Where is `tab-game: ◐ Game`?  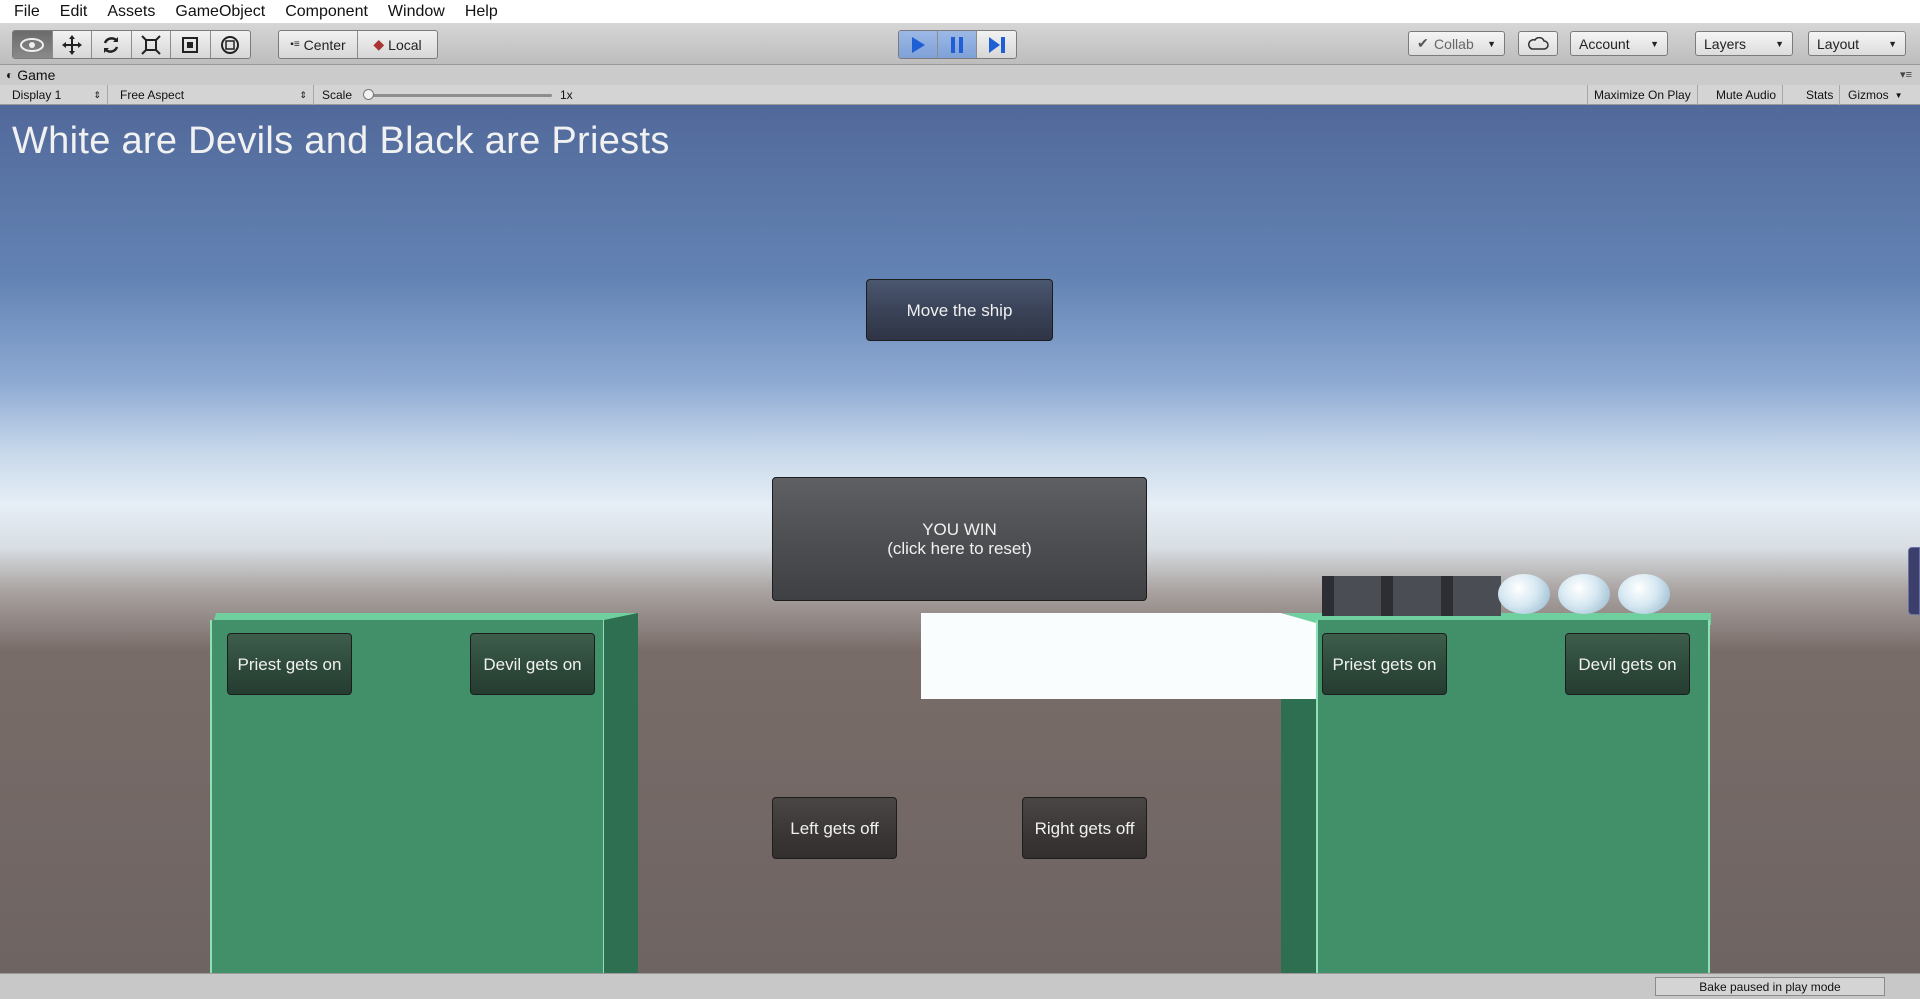 tab-game: ◐ Game is located at coordinates (30, 75).